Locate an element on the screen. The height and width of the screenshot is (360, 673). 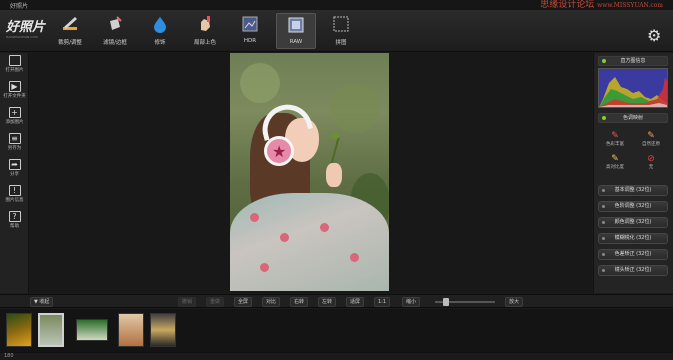
tool-crop-adjust: 裁剪/调整 is located at coordinates (70, 31).